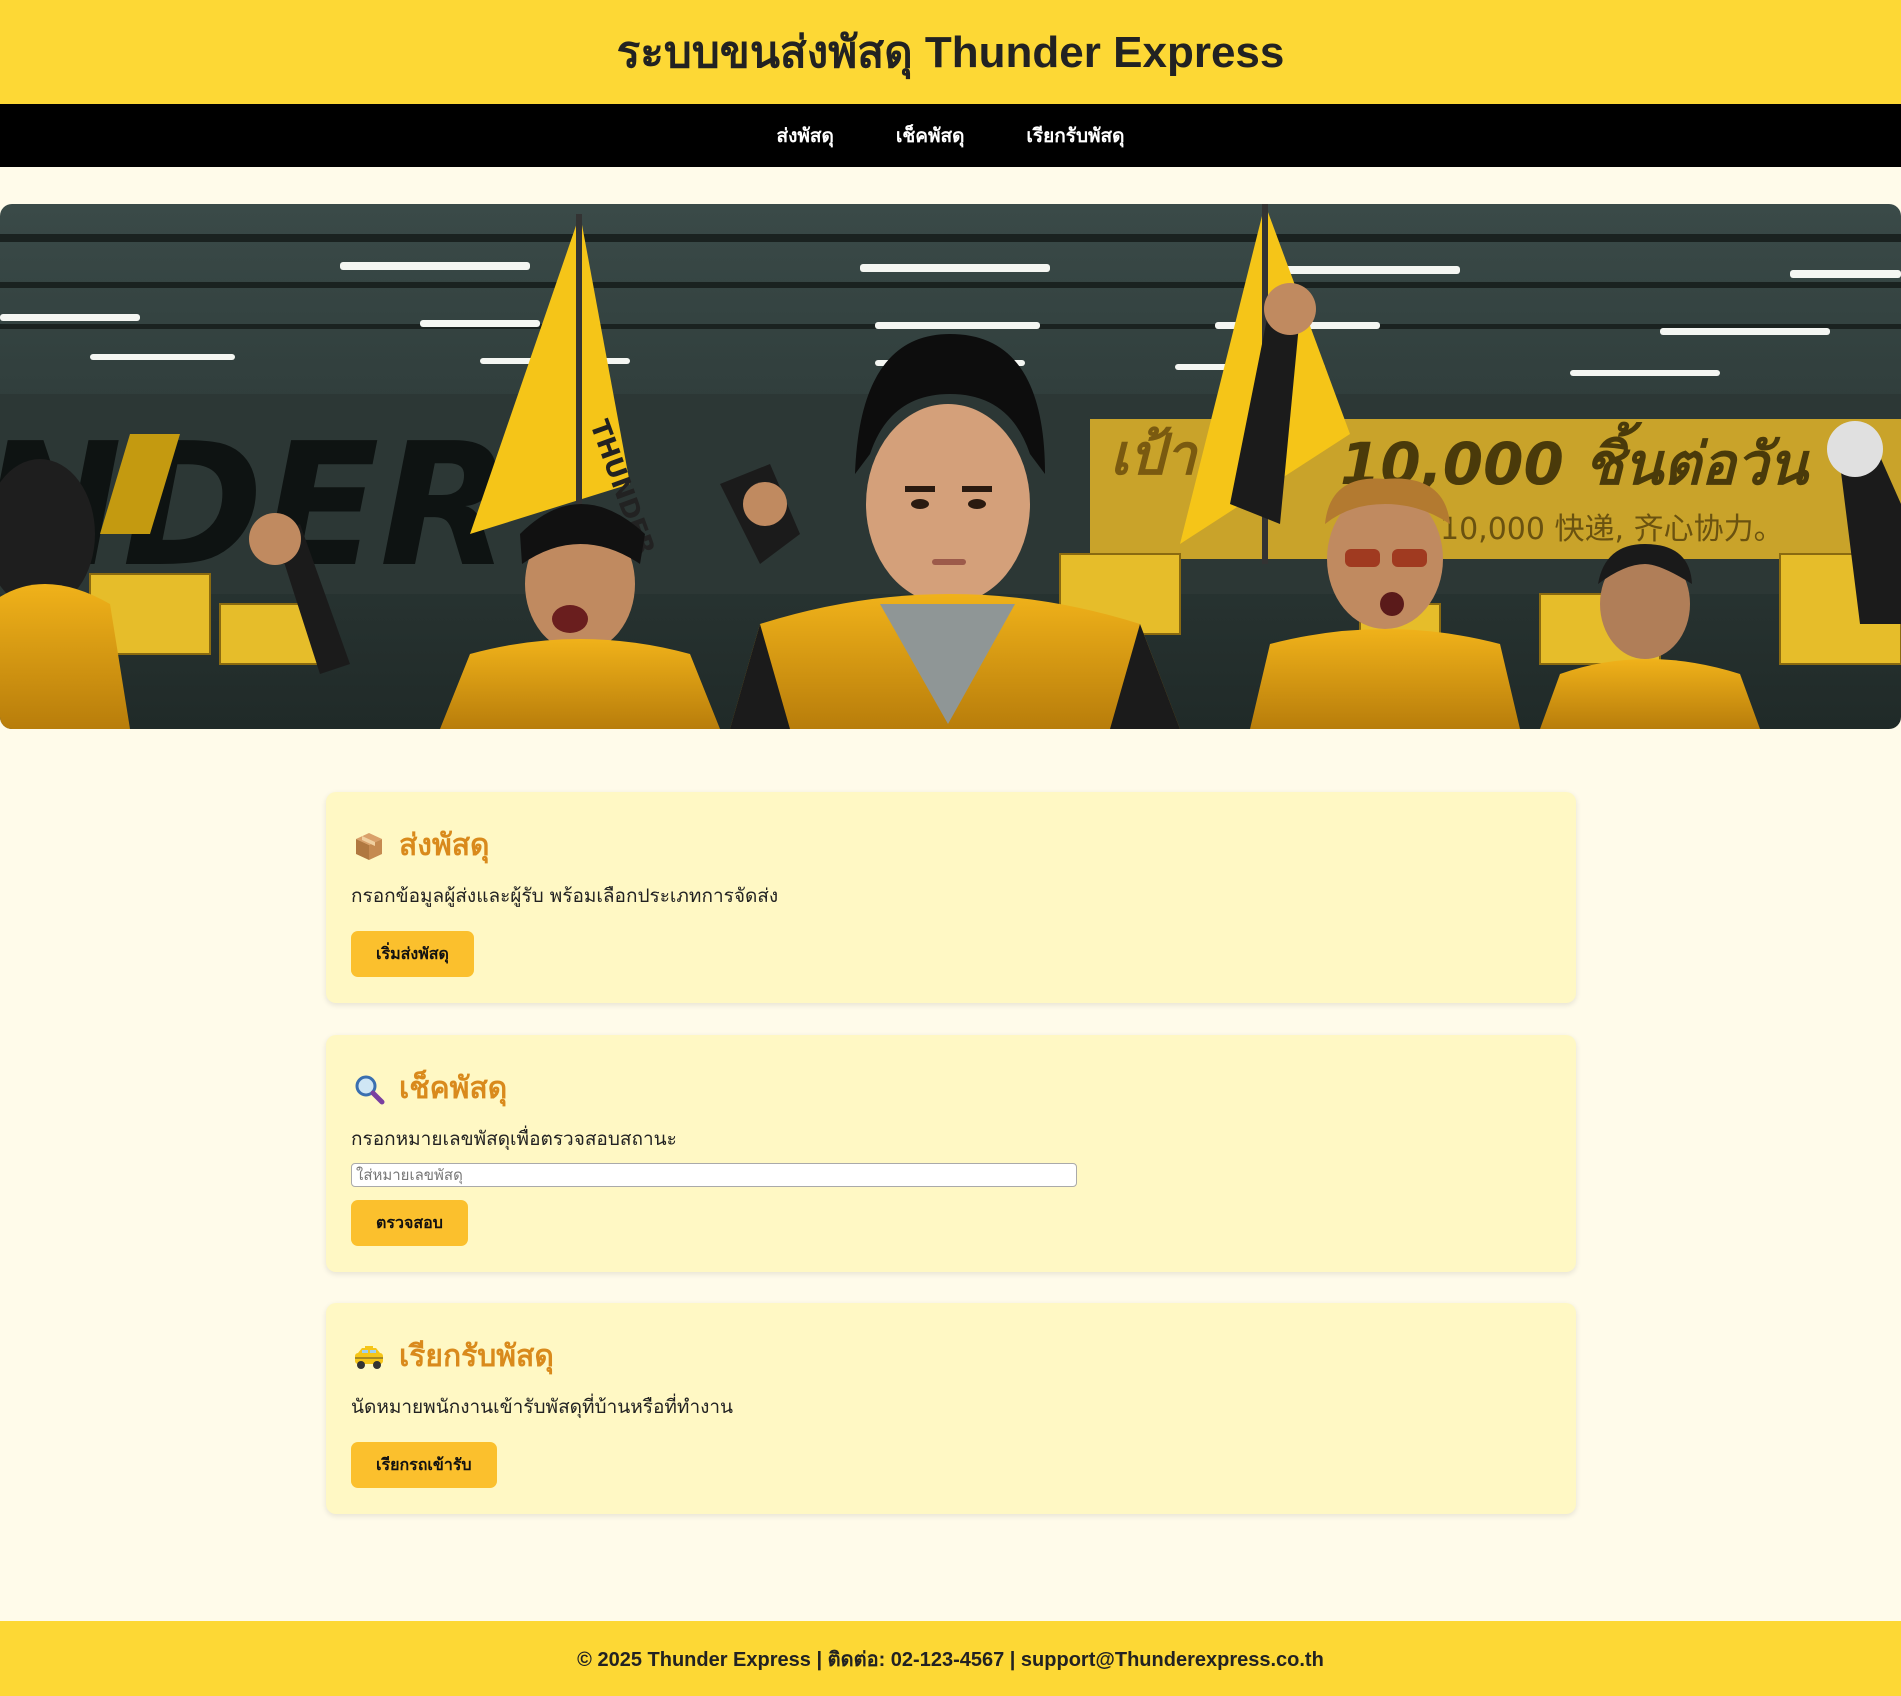  I want to click on main-nav: ส่งพัสดุ เช็คพัสดุ เรียกรับพัสดุ, so click(950, 135).